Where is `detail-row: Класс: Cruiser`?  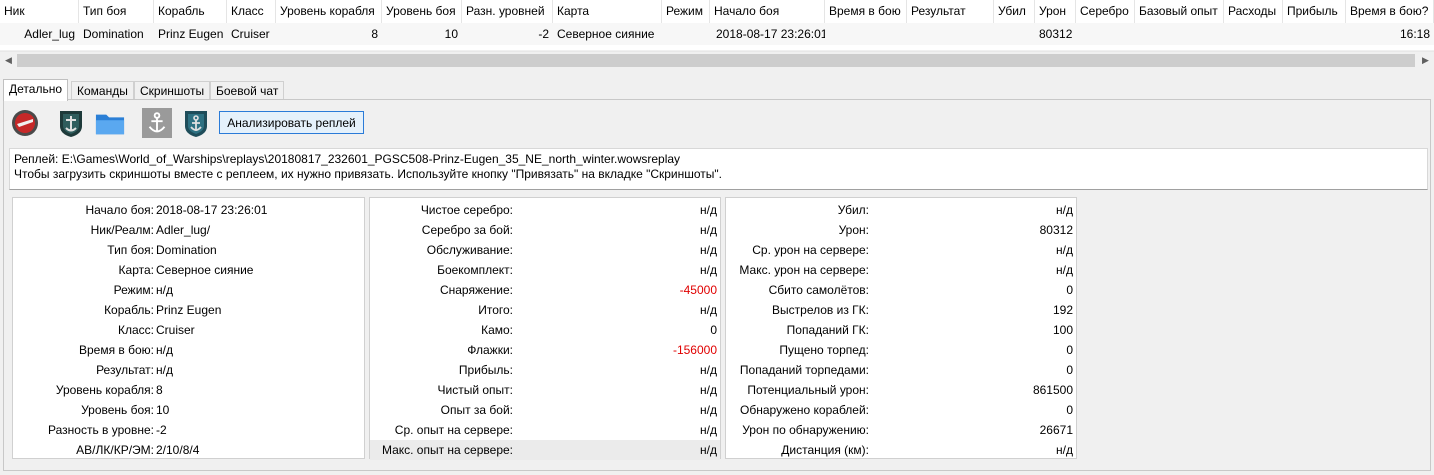 detail-row: Класс: Cruiser is located at coordinates (188, 330).